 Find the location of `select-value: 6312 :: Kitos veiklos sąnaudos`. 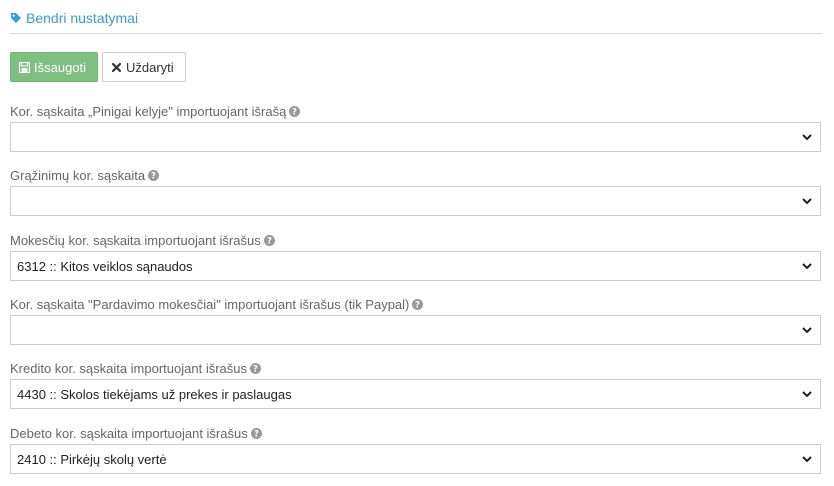

select-value: 6312 :: Kitos veiklos sąnaudos is located at coordinates (105, 266).